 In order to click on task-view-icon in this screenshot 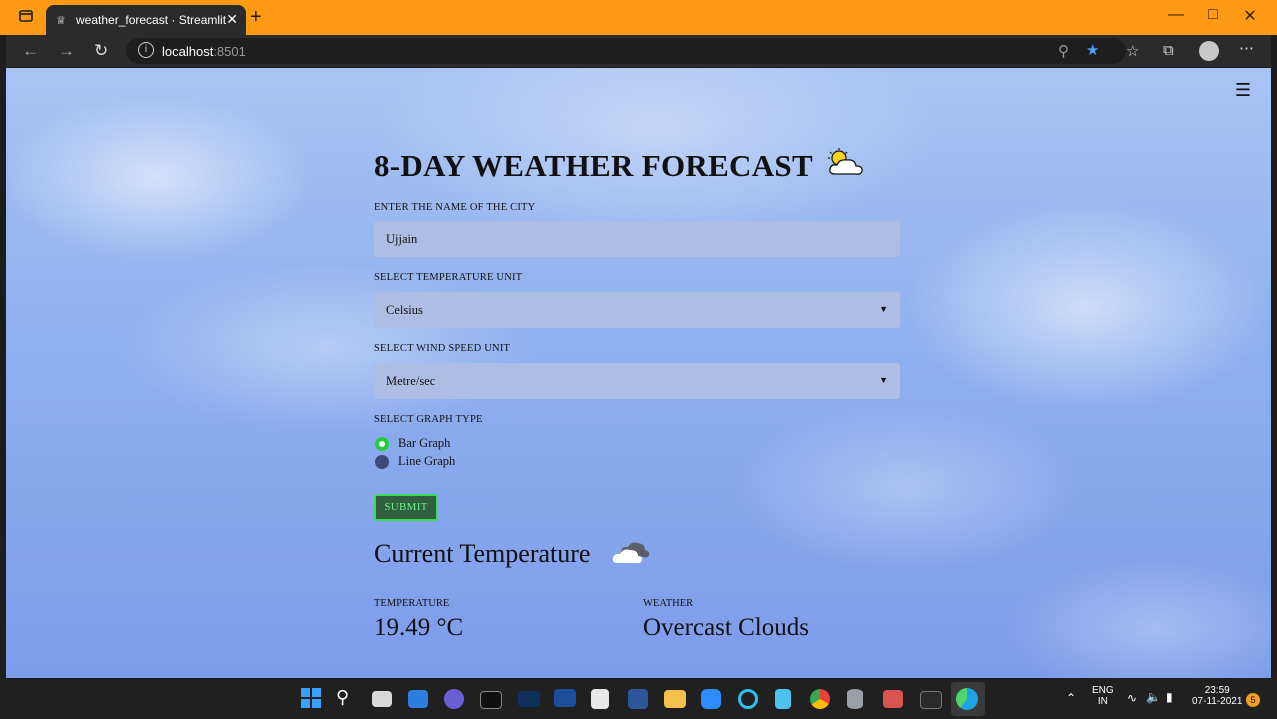, I will do `click(382, 699)`.